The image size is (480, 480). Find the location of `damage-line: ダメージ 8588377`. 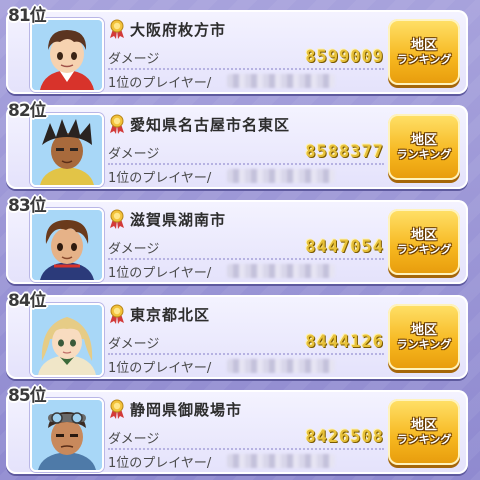

damage-line: ダメージ 8588377 is located at coordinates (246, 153).